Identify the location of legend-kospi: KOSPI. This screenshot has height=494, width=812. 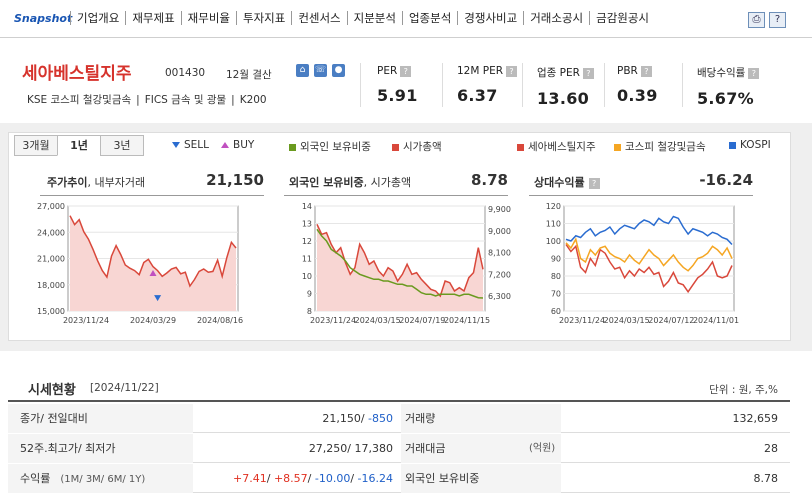
(750, 145).